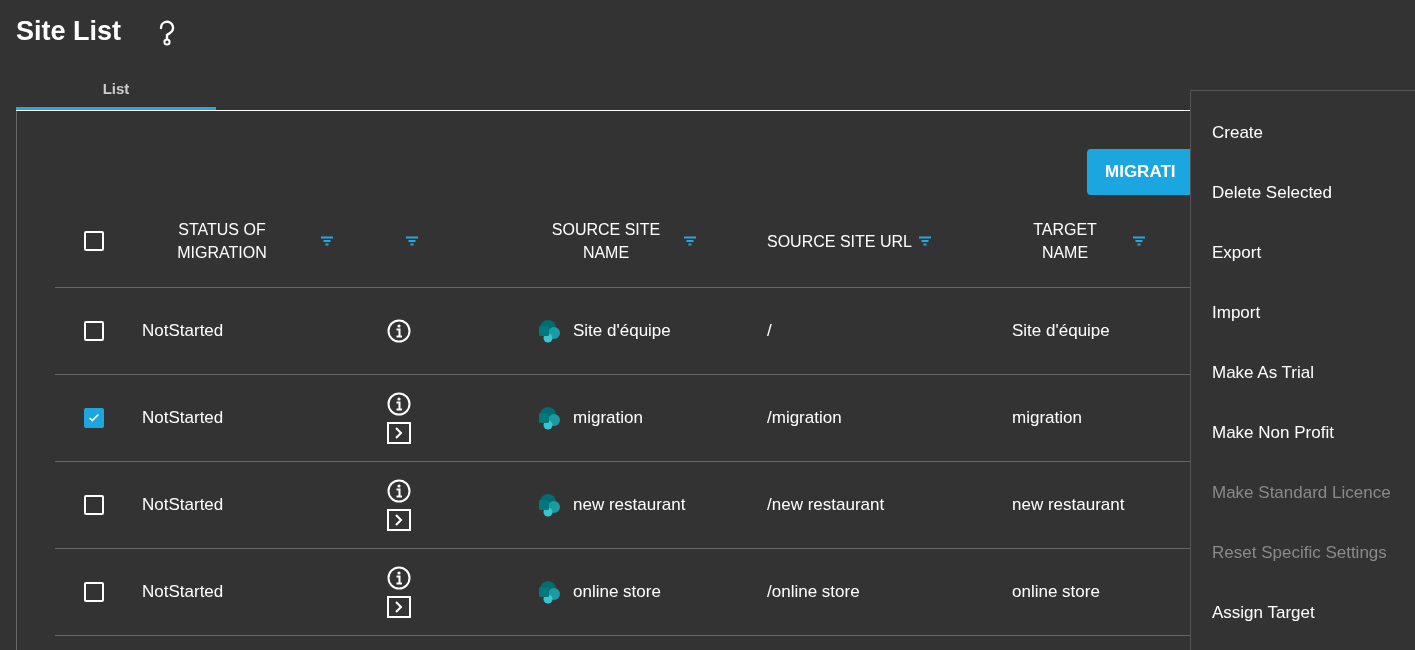 Image resolution: width=1415 pixels, height=650 pixels. What do you see at coordinates (804, 418) in the screenshot?
I see `site-url: /migration` at bounding box center [804, 418].